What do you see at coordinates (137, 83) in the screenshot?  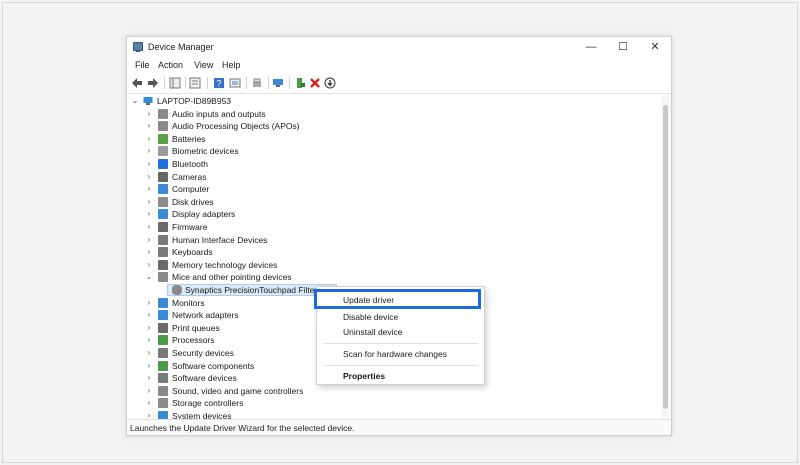 I see `back-arrow-icon` at bounding box center [137, 83].